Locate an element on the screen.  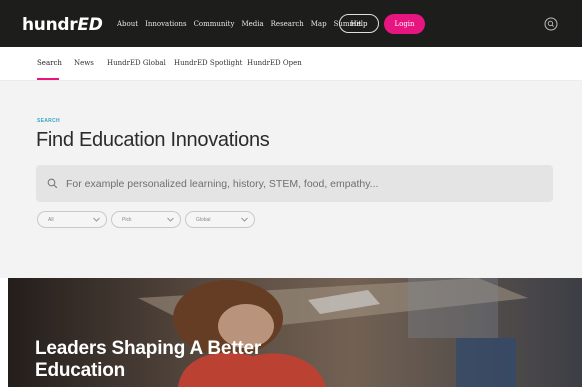
menu-item-research: Research is located at coordinates (287, 24).